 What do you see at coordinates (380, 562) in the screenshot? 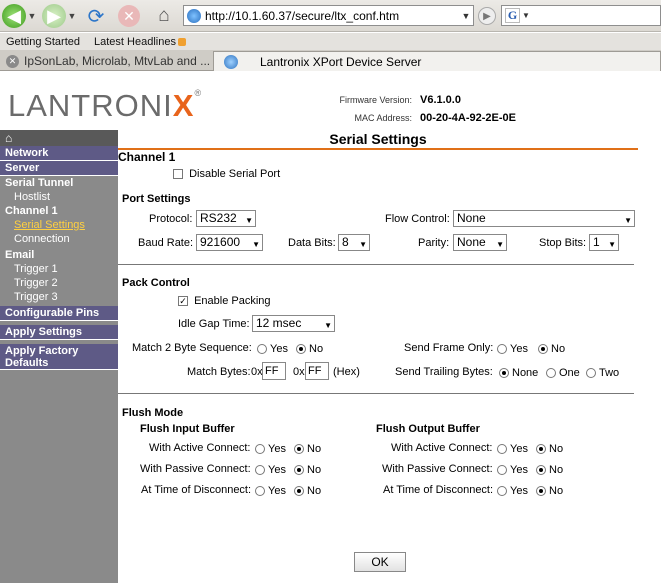
I see `ok-button: OK` at bounding box center [380, 562].